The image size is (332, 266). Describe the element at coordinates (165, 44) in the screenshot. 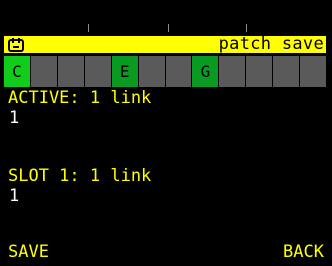

I see `title-bar: patch save` at that location.